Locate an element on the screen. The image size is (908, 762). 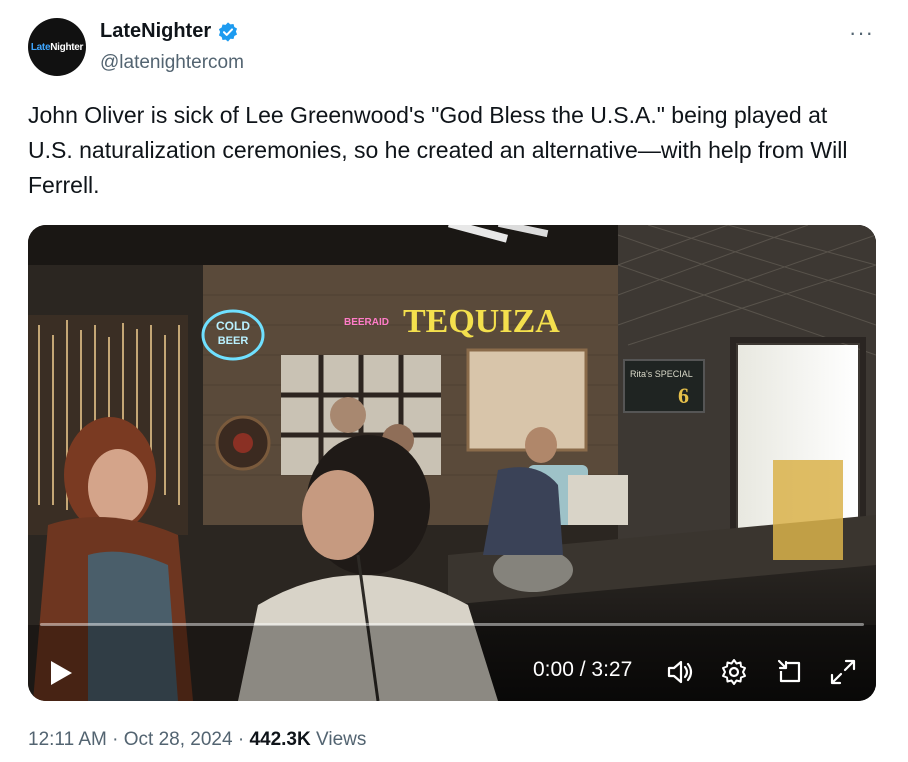
settings-icon is located at coordinates (734, 672).